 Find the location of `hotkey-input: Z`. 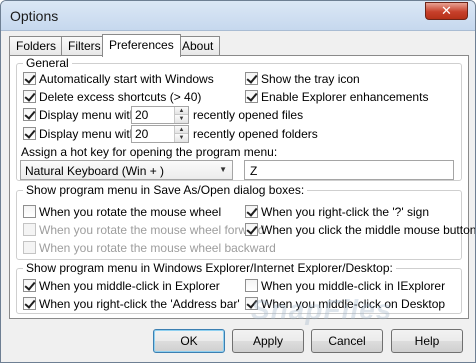

hotkey-input: Z is located at coordinates (349, 170).